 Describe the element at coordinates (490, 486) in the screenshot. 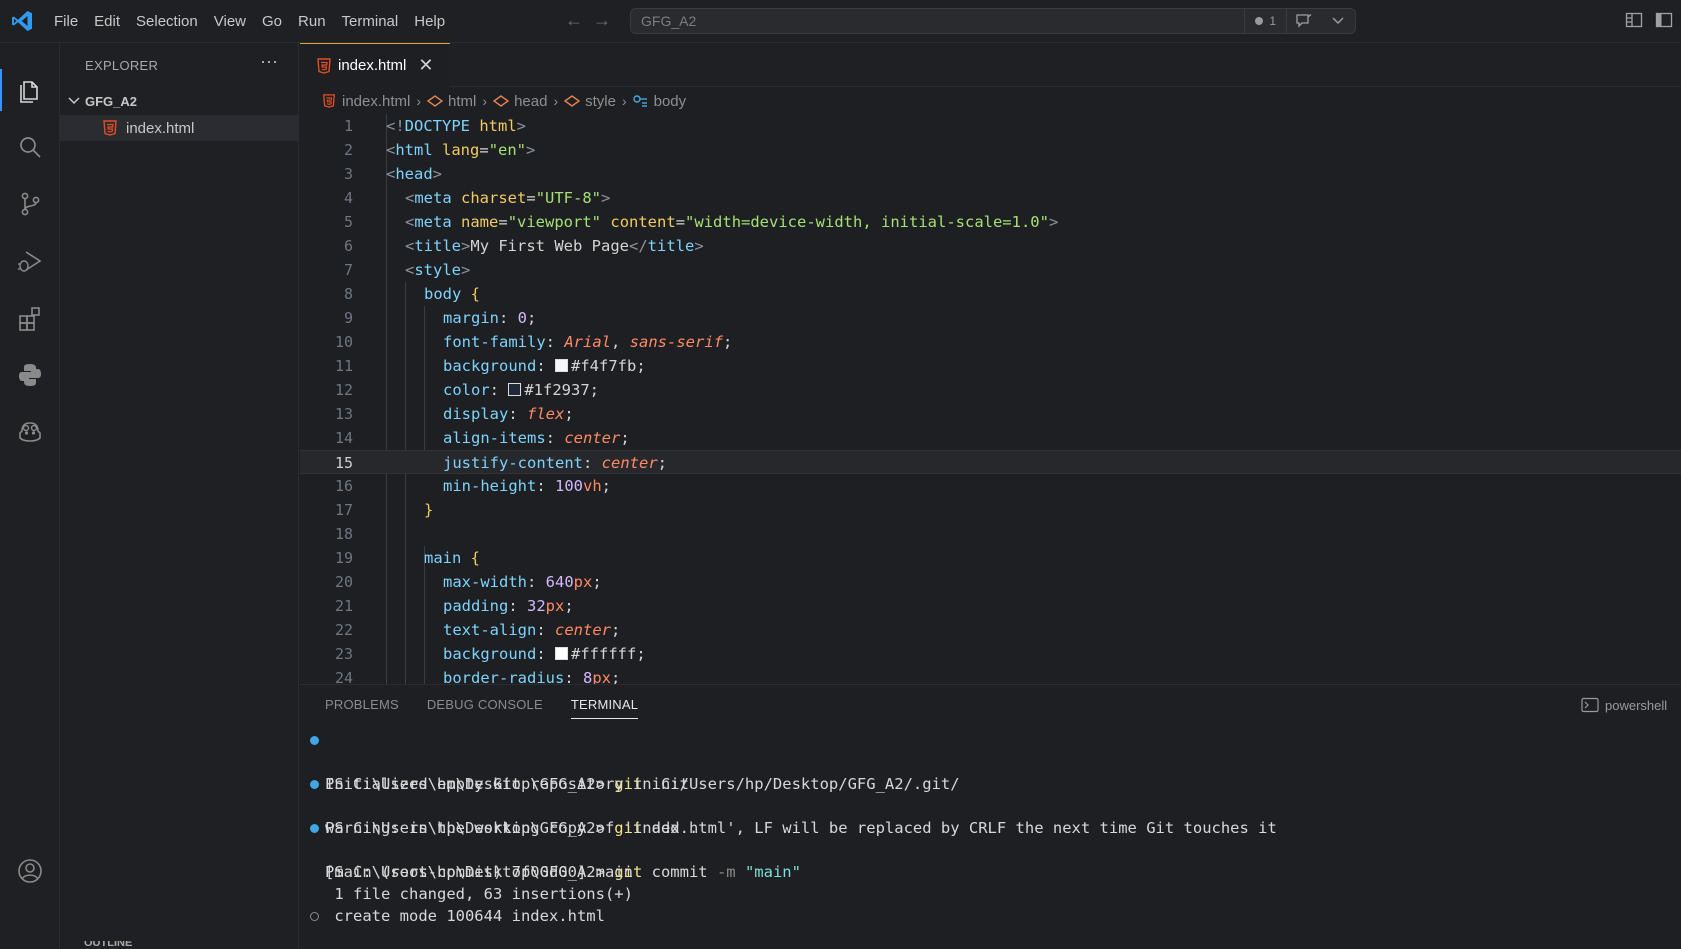

I see `token: min-height` at that location.